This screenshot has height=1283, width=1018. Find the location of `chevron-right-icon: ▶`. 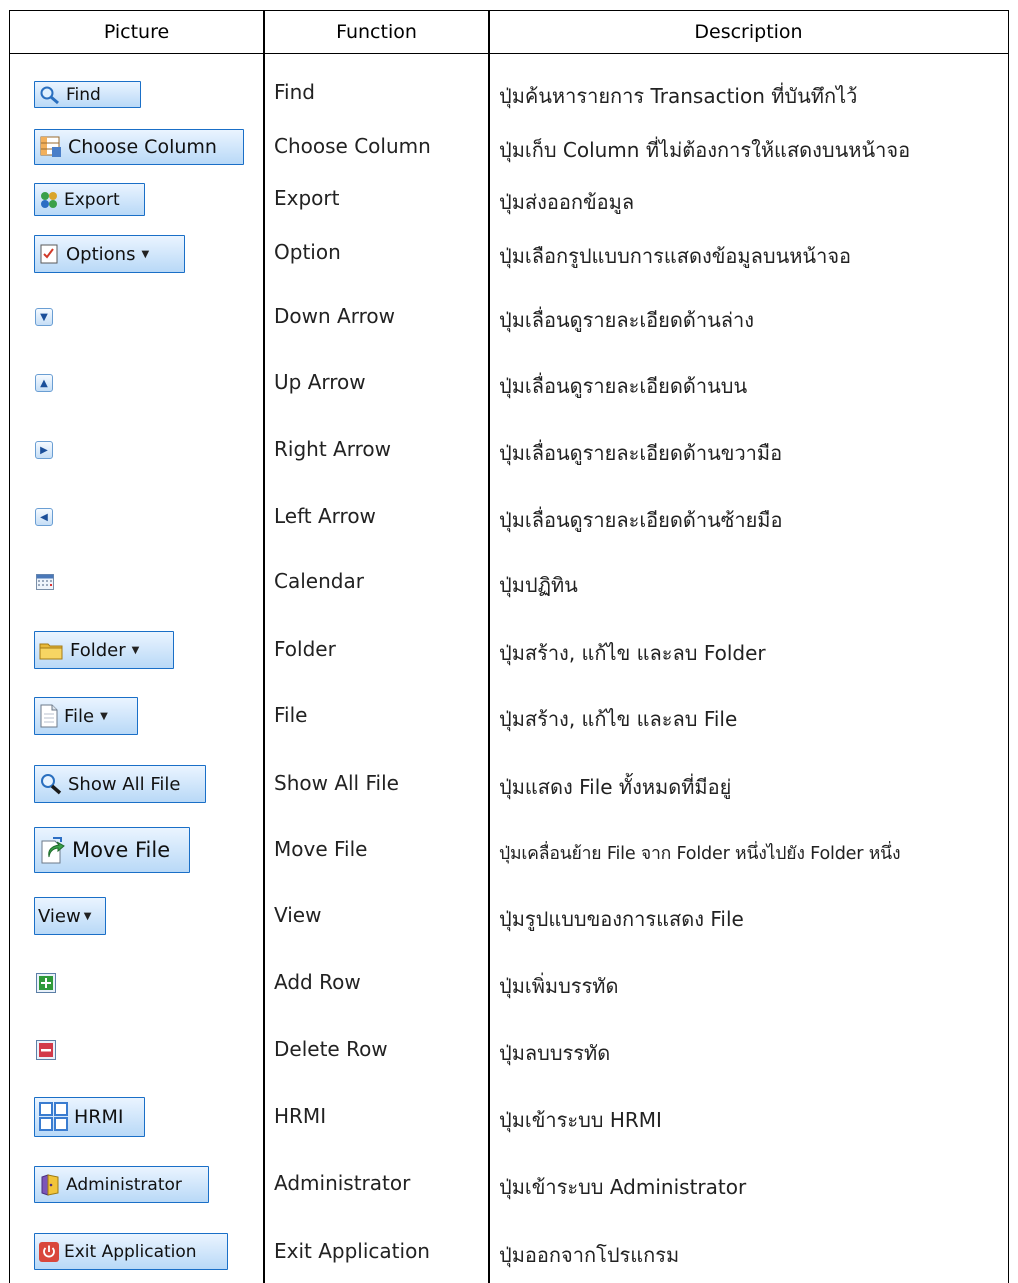

chevron-right-icon: ▶ is located at coordinates (44, 450).